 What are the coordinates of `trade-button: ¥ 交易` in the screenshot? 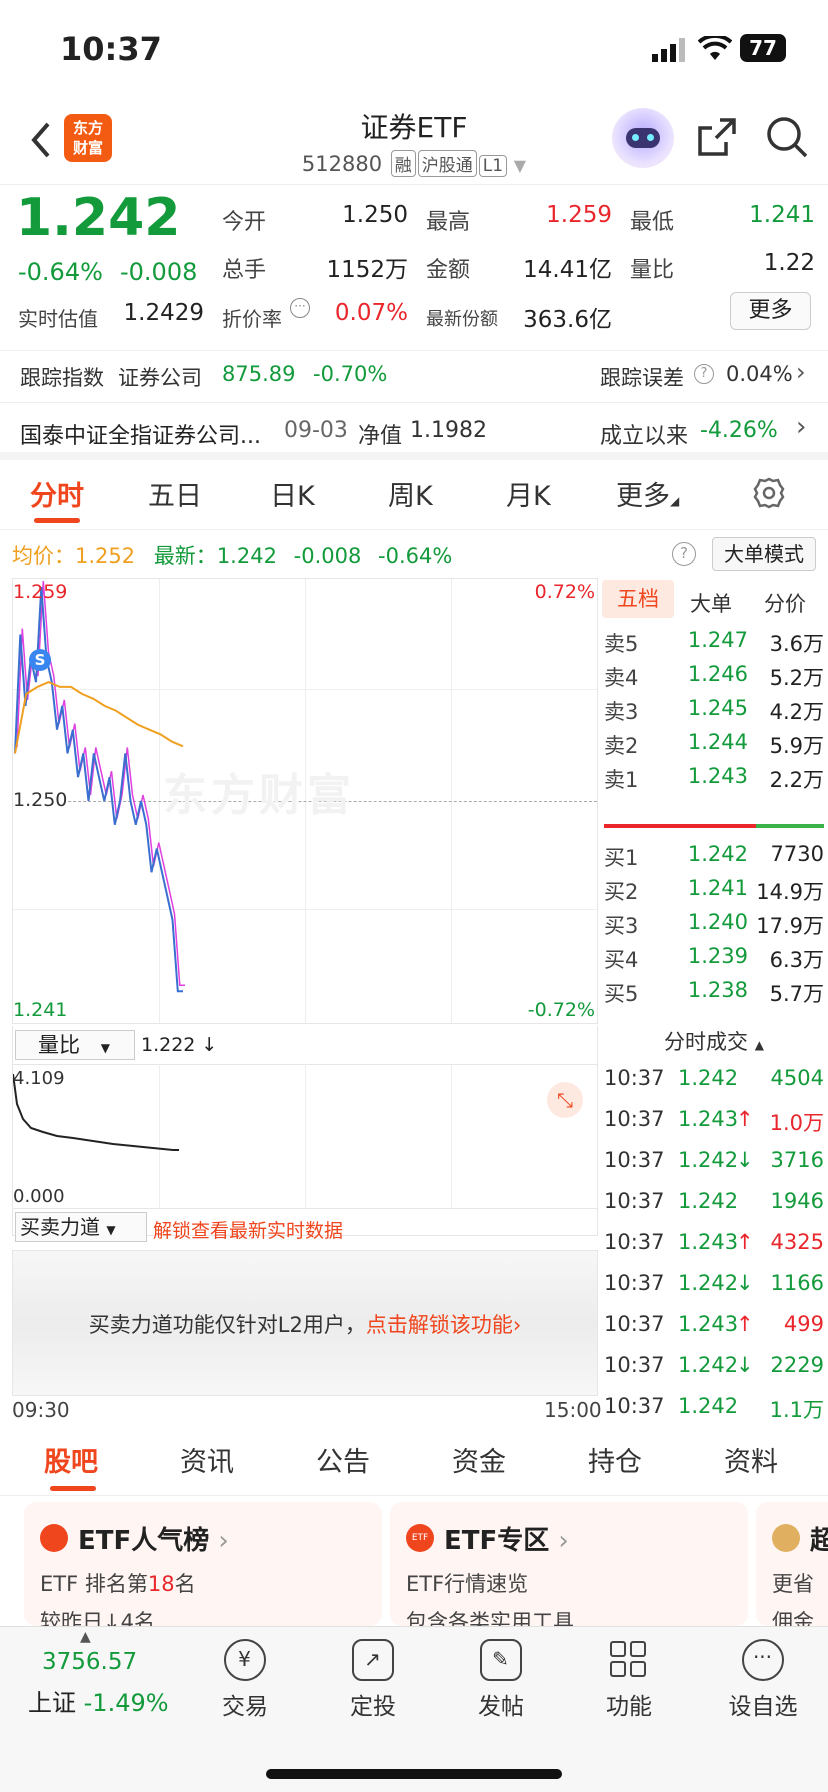 It's located at (245, 1680).